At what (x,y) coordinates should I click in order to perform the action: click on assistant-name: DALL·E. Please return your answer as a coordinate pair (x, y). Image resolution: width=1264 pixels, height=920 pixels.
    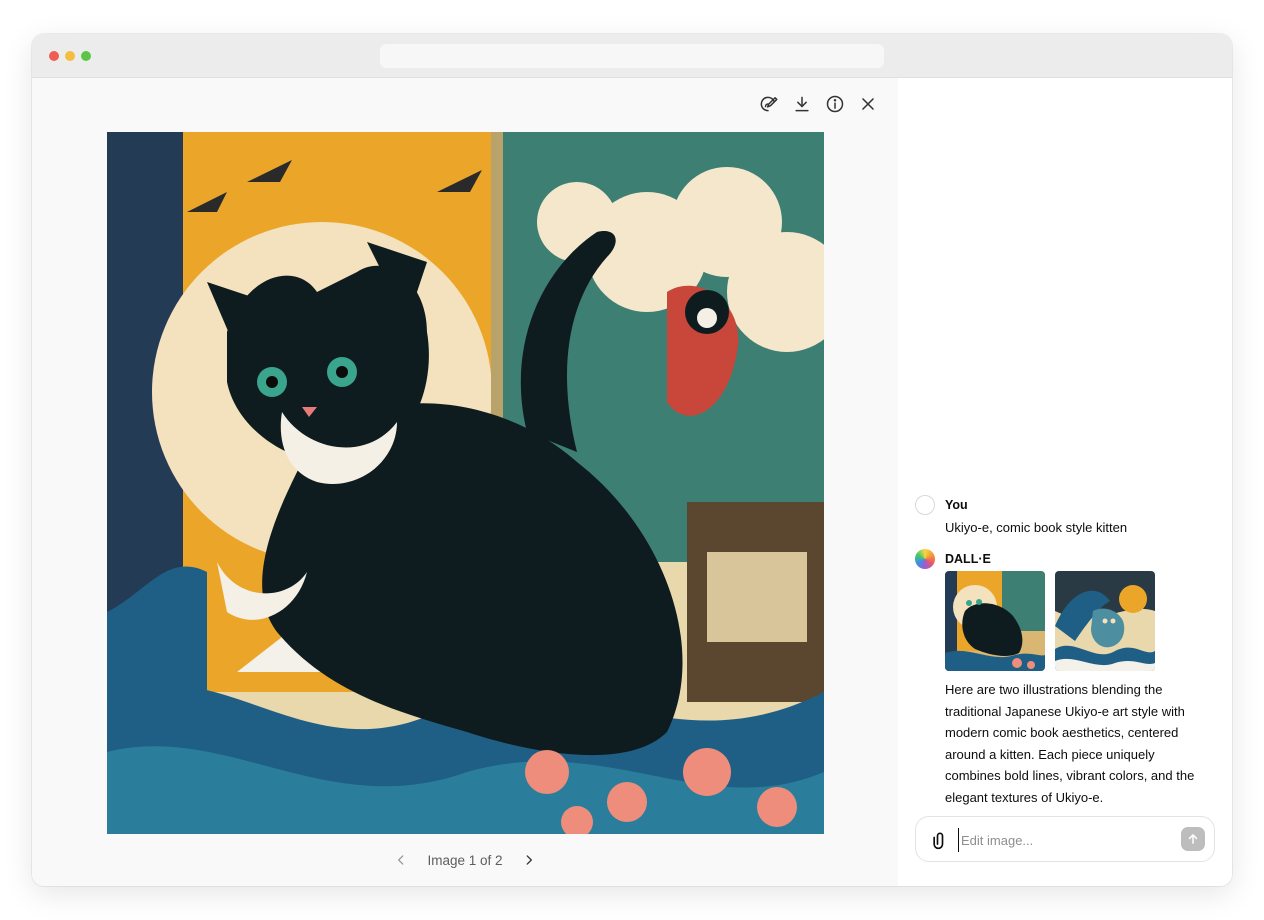
    Looking at the image, I should click on (968, 559).